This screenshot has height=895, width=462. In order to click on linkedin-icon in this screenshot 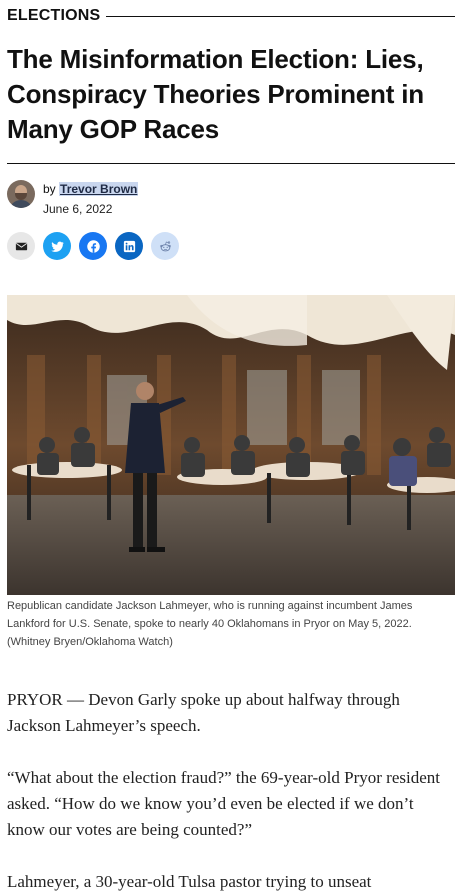, I will do `click(129, 246)`.